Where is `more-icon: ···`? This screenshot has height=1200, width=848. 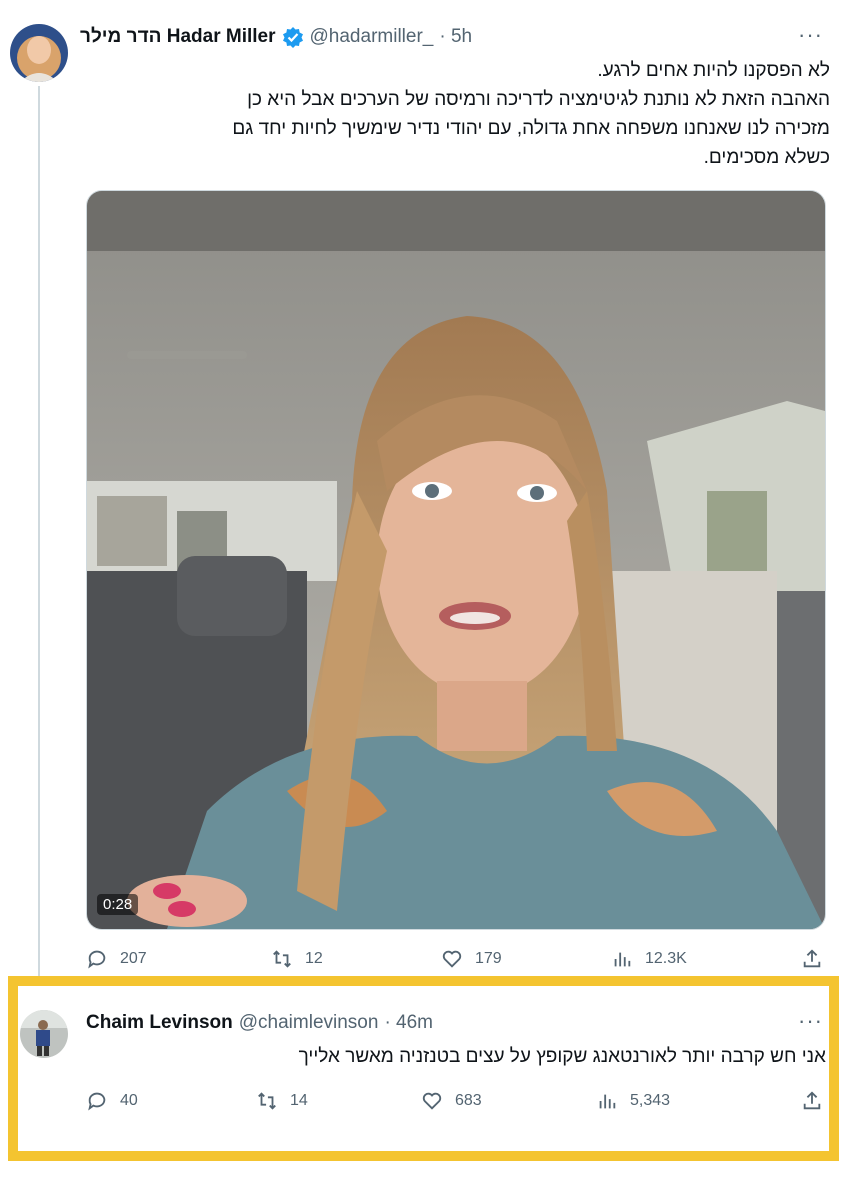 more-icon: ··· is located at coordinates (810, 35).